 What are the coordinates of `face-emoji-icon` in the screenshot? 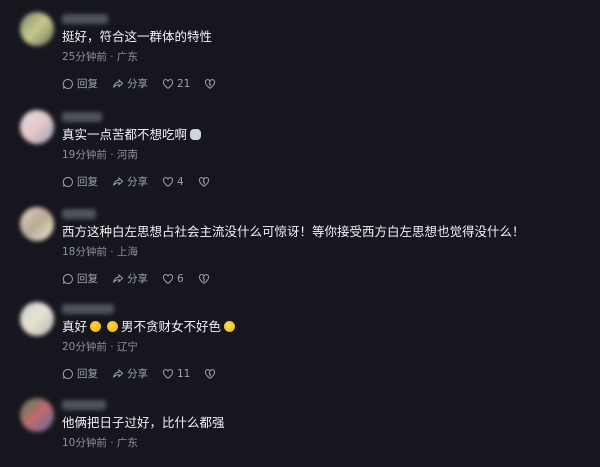 It's located at (230, 326).